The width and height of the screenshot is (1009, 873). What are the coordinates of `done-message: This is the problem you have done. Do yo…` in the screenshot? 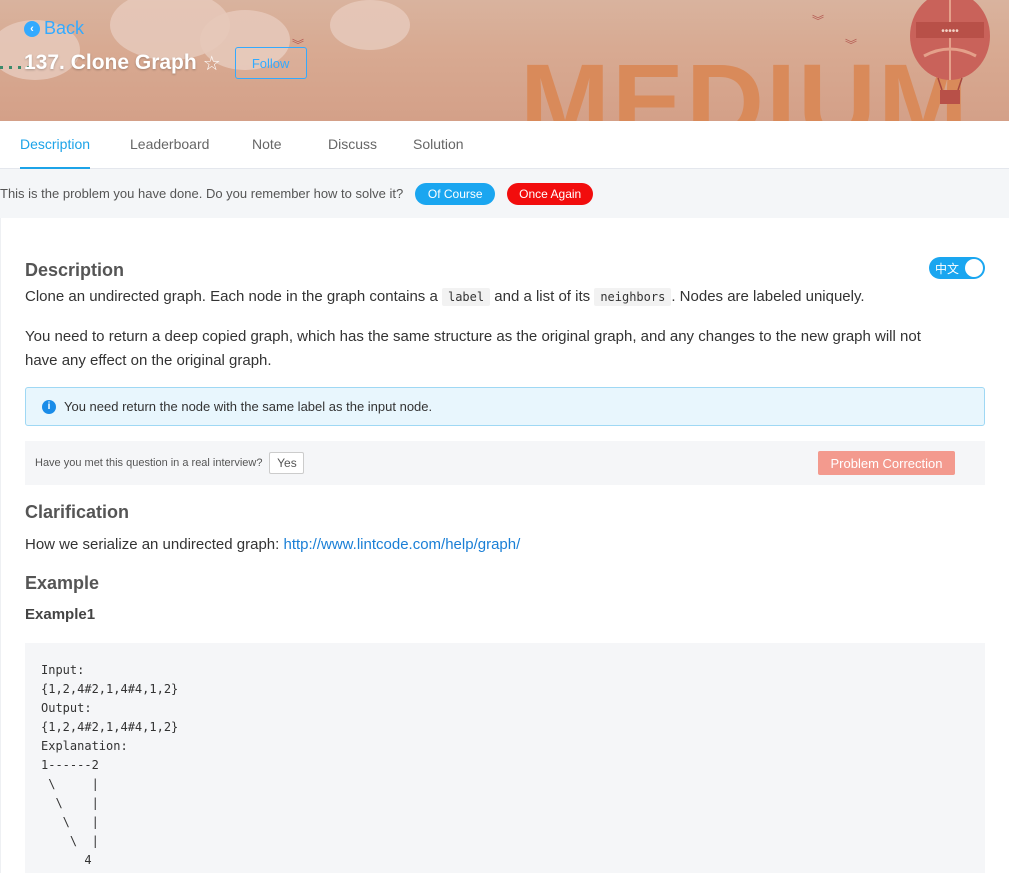 It's located at (202, 193).